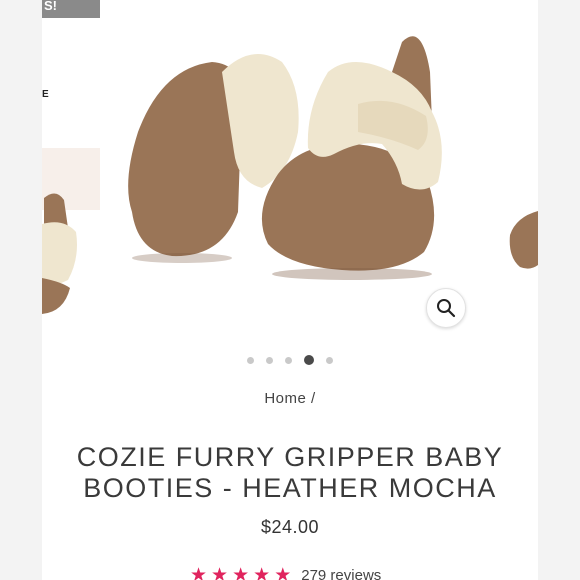 The image size is (580, 580). What do you see at coordinates (50, 6) in the screenshot?
I see `promo-banner-text: S!` at bounding box center [50, 6].